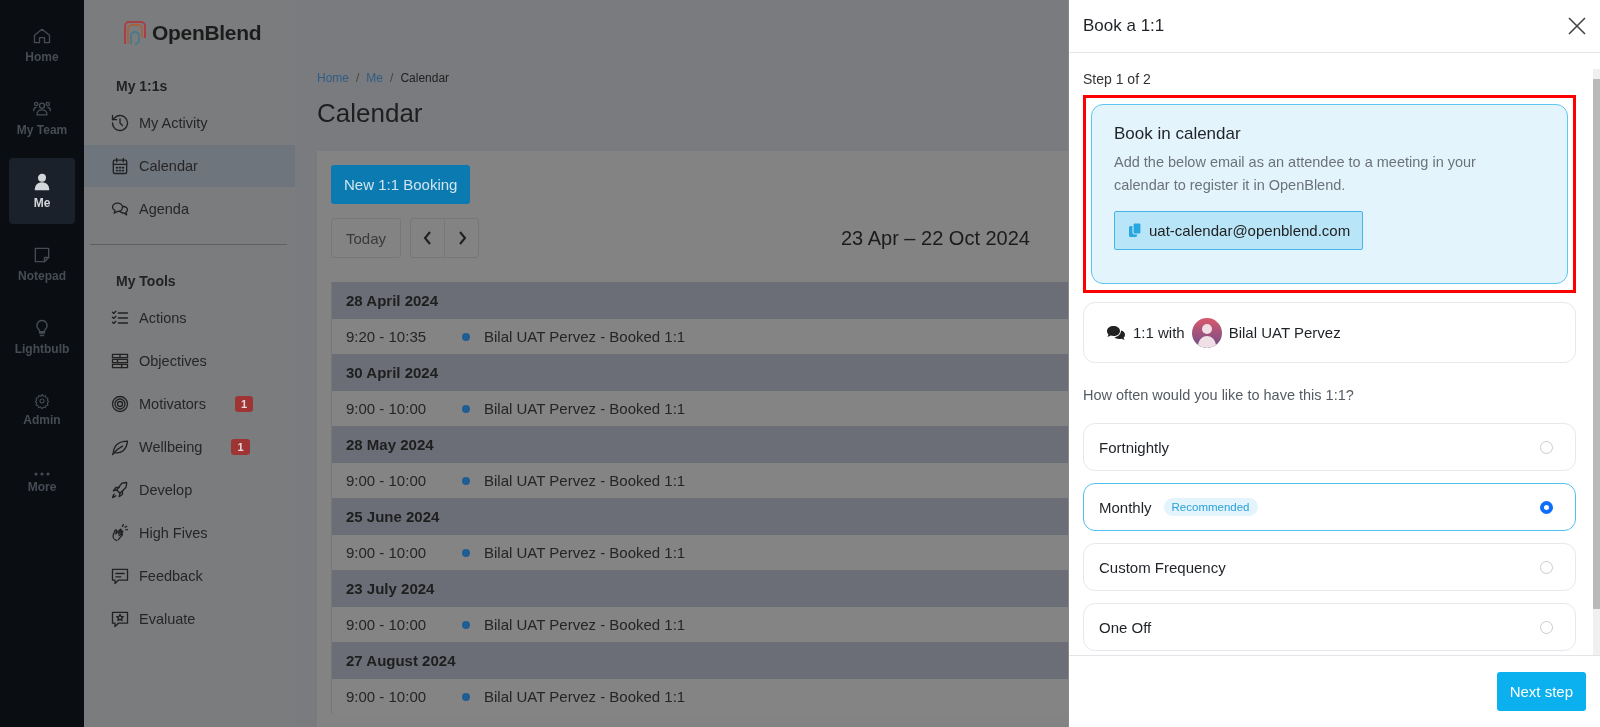 Image resolution: width=1600 pixels, height=727 pixels. Describe the element at coordinates (120, 361) in the screenshot. I see `objectives-icon` at that location.